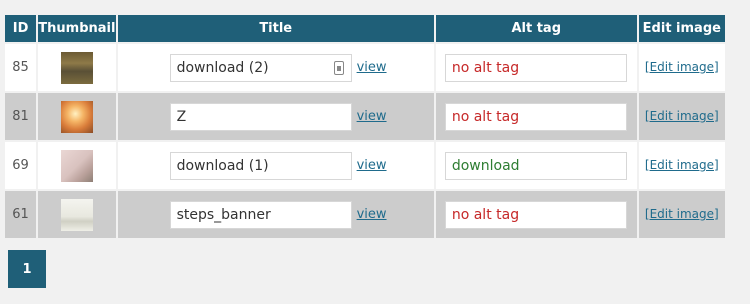 Image resolution: width=750 pixels, height=304 pixels. I want to click on title-input-value: download (2), so click(222, 67).